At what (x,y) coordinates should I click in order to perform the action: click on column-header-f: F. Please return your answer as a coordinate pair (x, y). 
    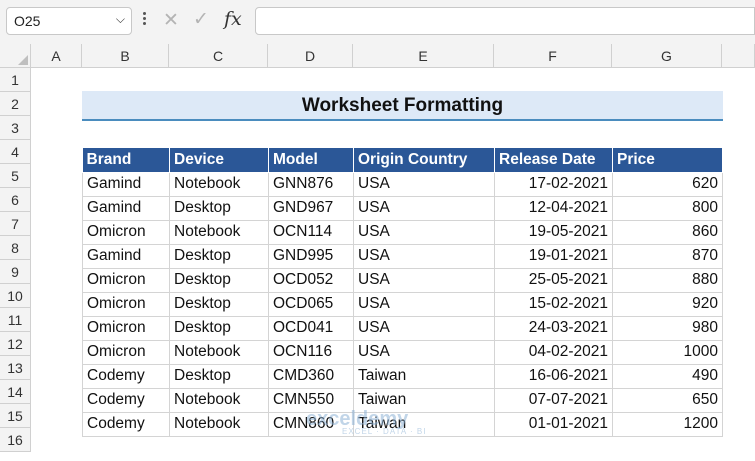
    Looking at the image, I should click on (553, 56).